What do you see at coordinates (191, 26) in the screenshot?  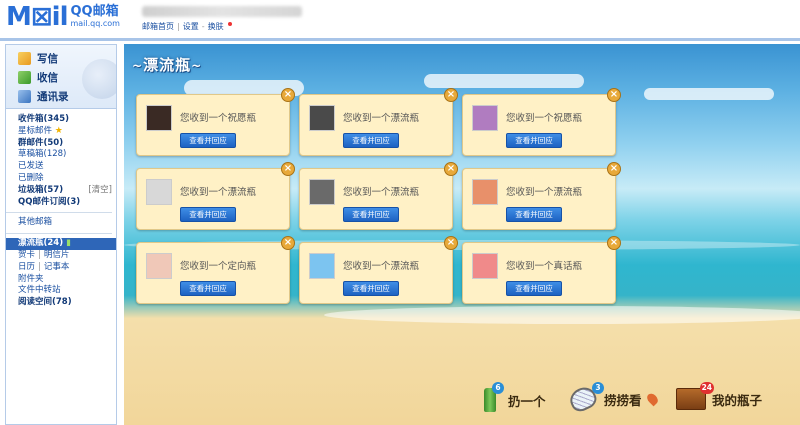 I see `link-settings: 设置` at bounding box center [191, 26].